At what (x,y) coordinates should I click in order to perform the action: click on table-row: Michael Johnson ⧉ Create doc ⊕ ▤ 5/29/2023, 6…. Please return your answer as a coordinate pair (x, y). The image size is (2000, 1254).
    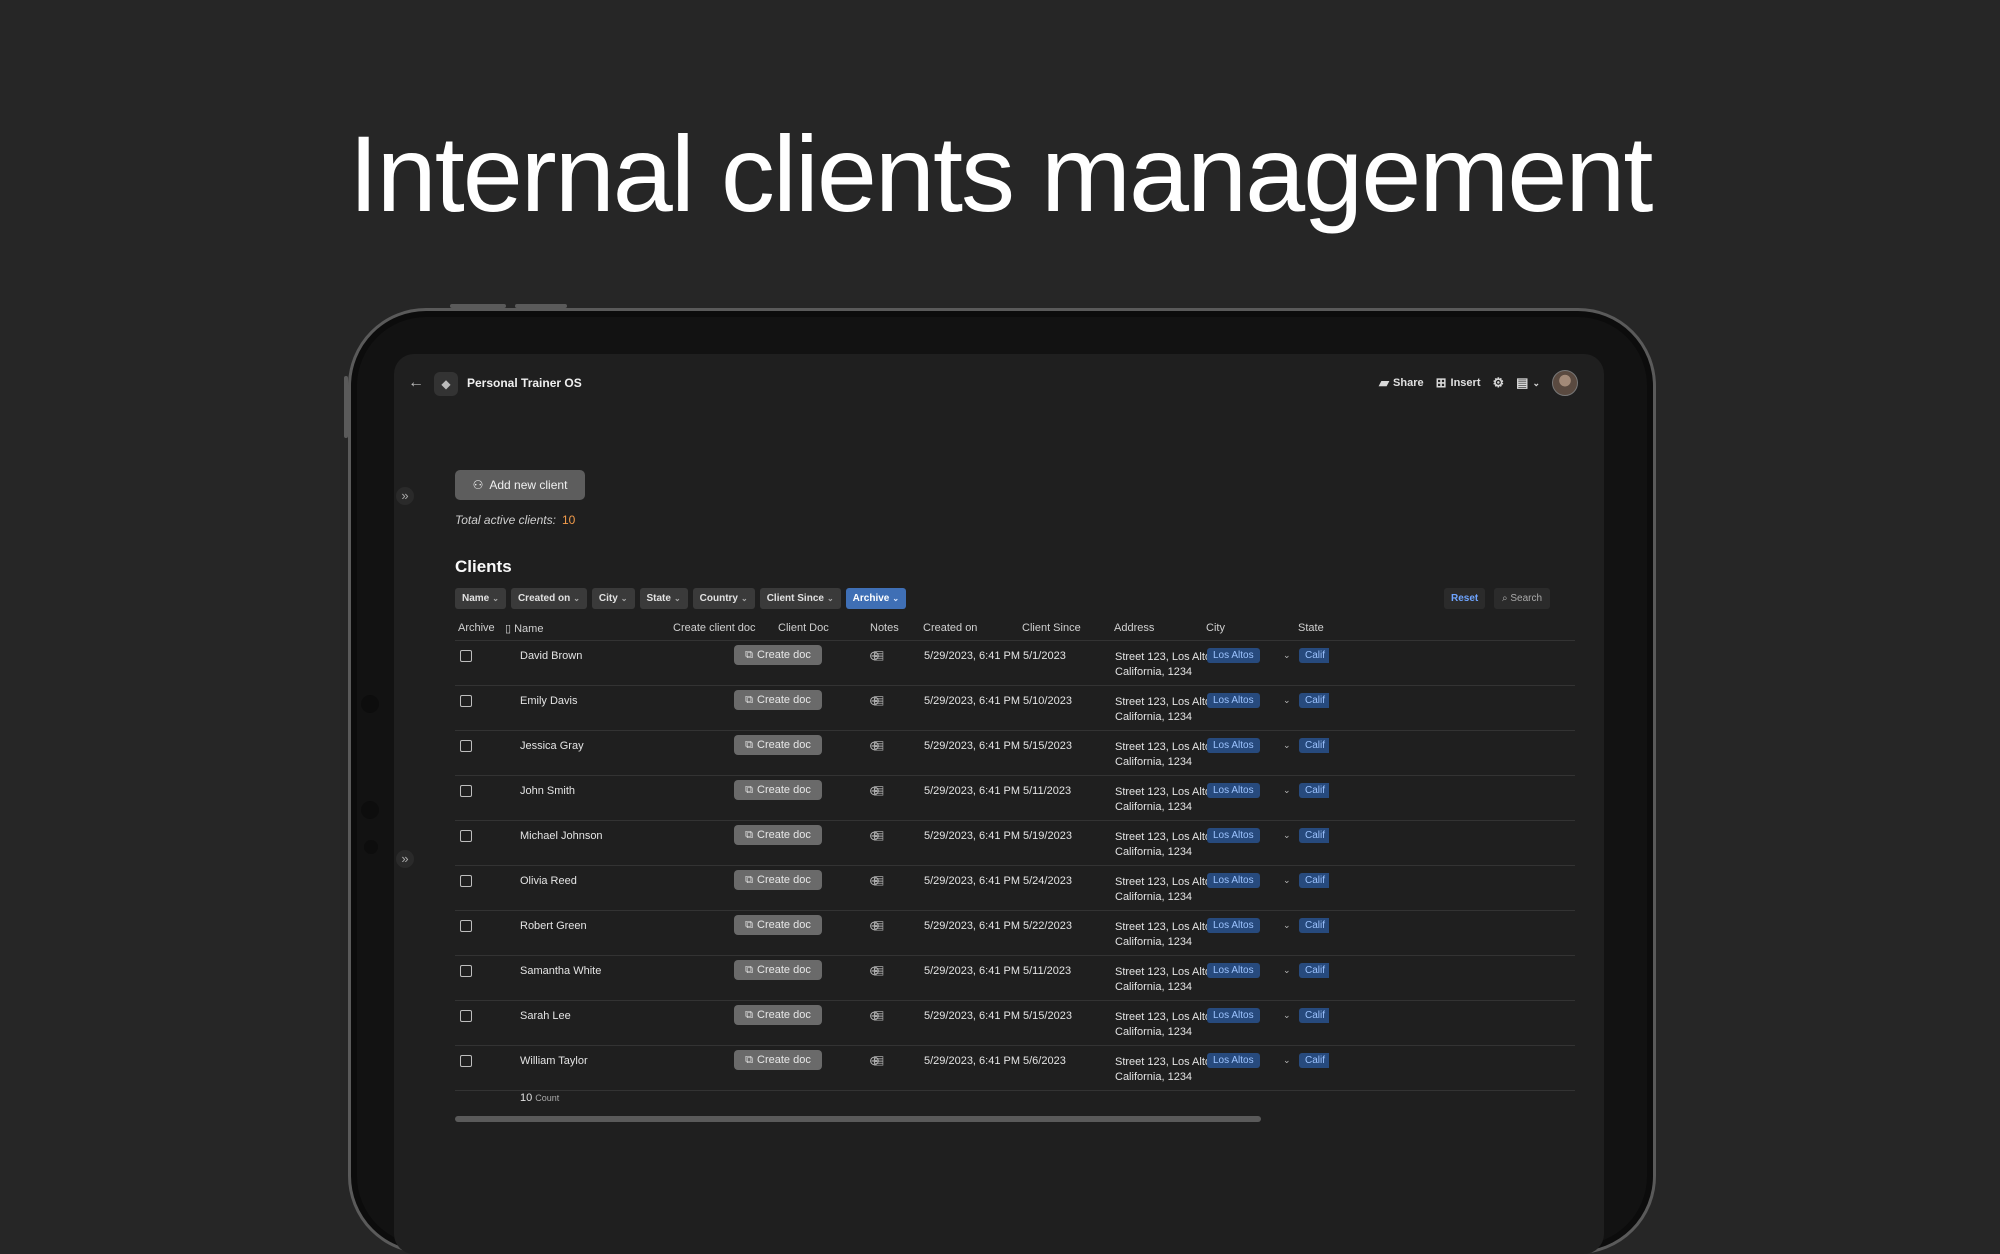
    Looking at the image, I should click on (1015, 843).